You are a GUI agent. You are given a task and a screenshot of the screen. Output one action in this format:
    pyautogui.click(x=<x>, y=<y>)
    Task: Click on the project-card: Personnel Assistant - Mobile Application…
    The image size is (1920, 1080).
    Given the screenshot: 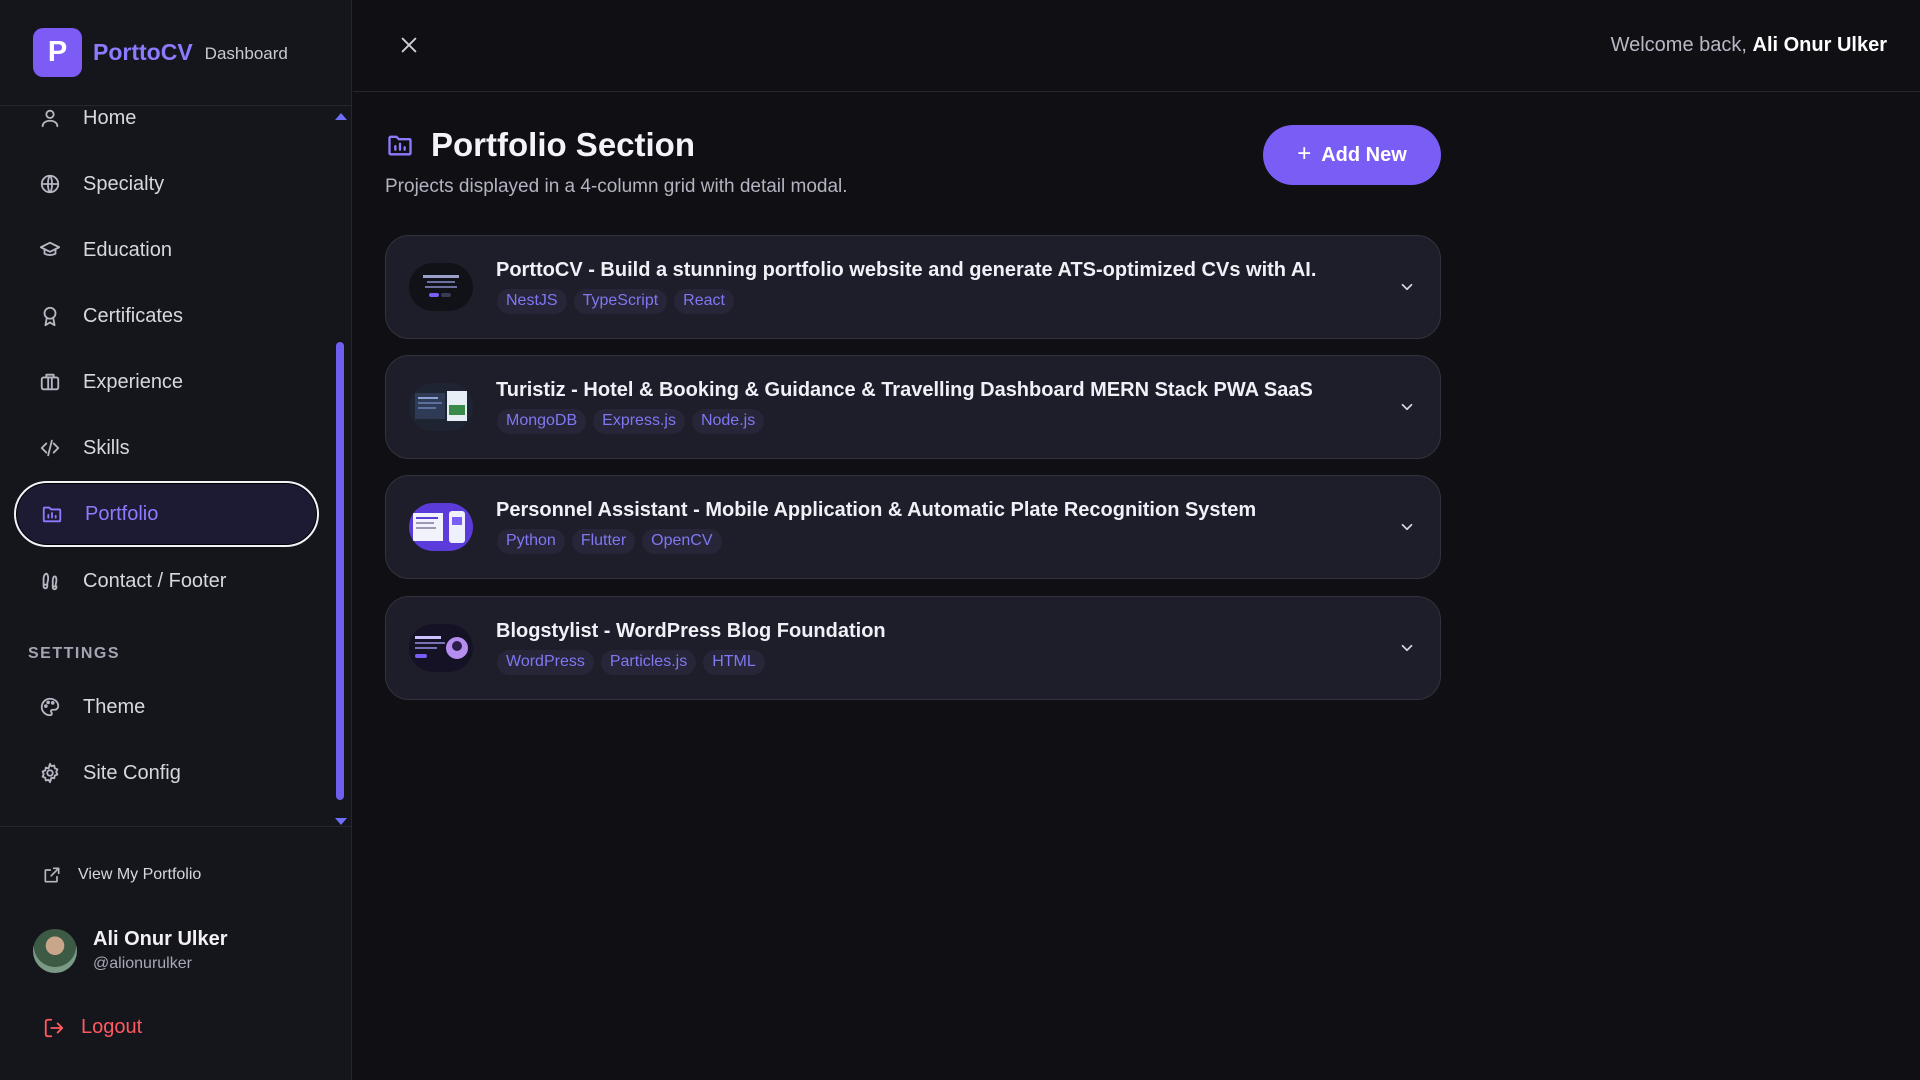 What is the action you would take?
    pyautogui.click(x=913, y=527)
    